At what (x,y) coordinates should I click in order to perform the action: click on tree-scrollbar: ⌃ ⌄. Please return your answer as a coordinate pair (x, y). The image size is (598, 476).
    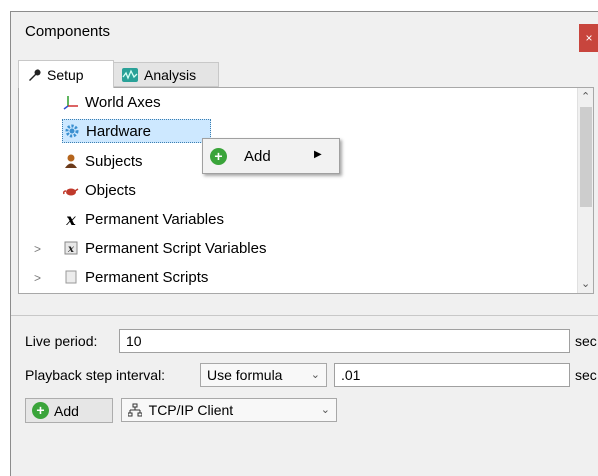
    Looking at the image, I should click on (585, 190).